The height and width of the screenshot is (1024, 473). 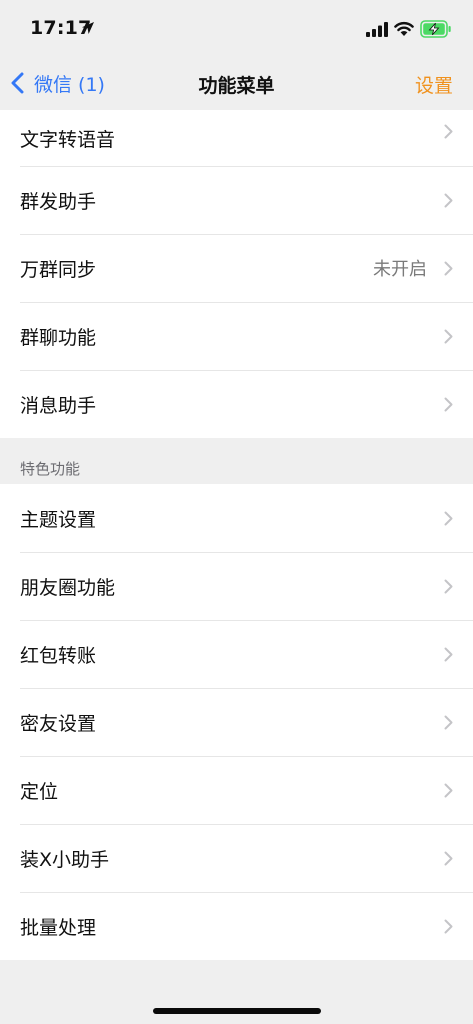 I want to click on list-item-close-friends: 密友设置, so click(x=236, y=722).